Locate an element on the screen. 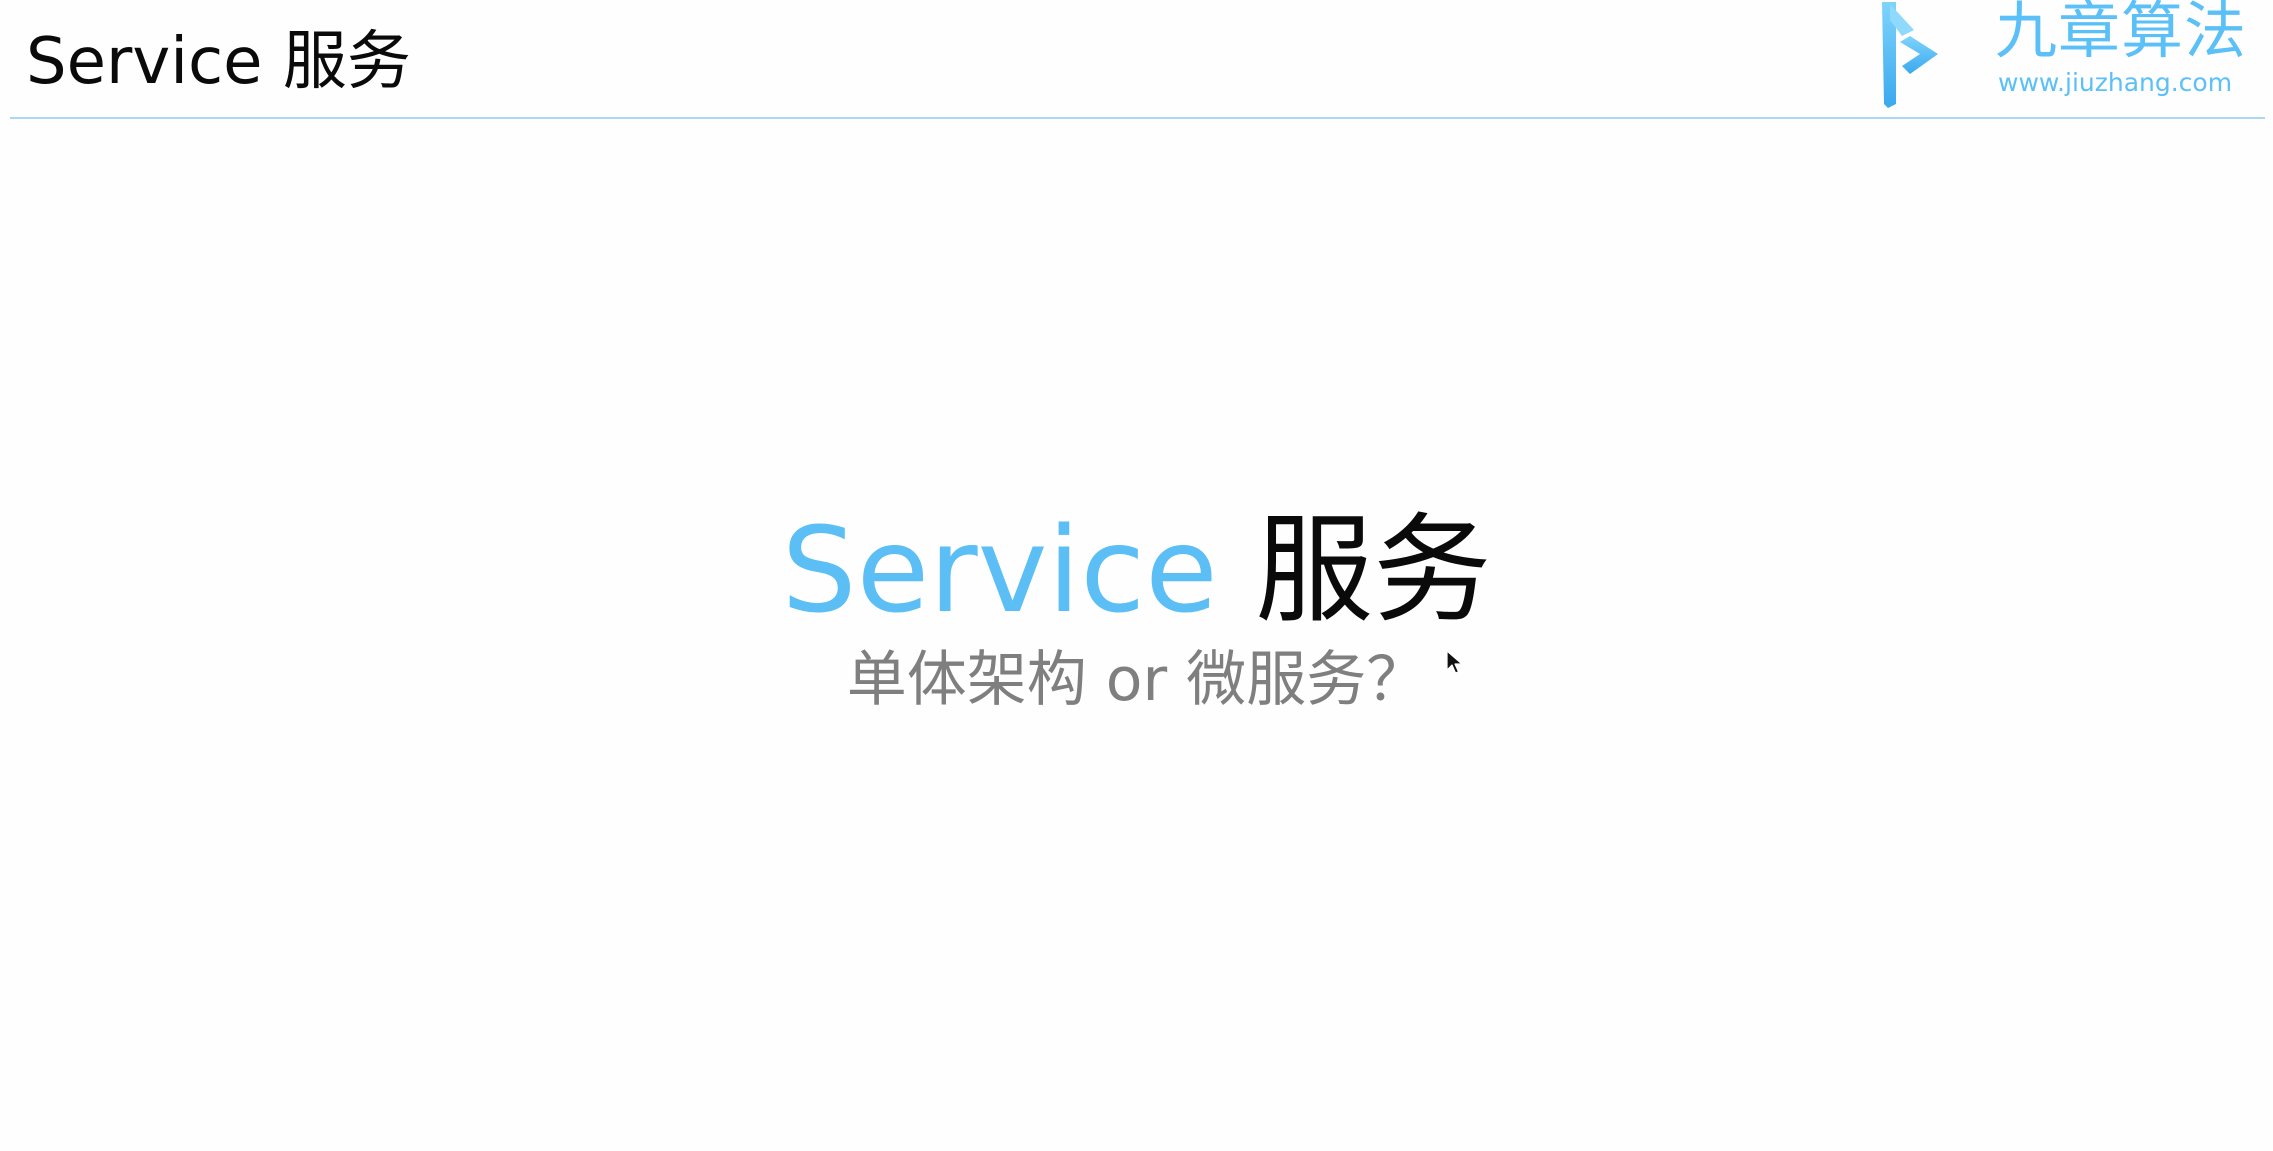 Image resolution: width=2273 pixels, height=1151 pixels. slide-title-en: Service is located at coordinates (999, 570).